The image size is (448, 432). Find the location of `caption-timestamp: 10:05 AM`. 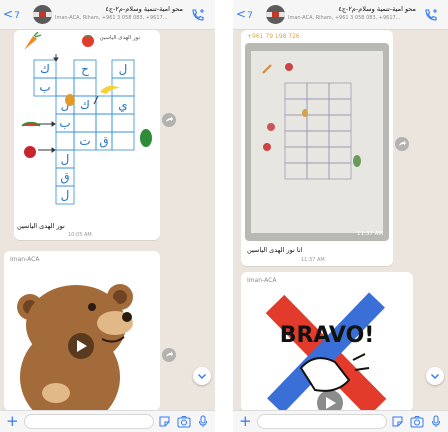

caption-timestamp: 10:05 AM is located at coordinates (80, 235).